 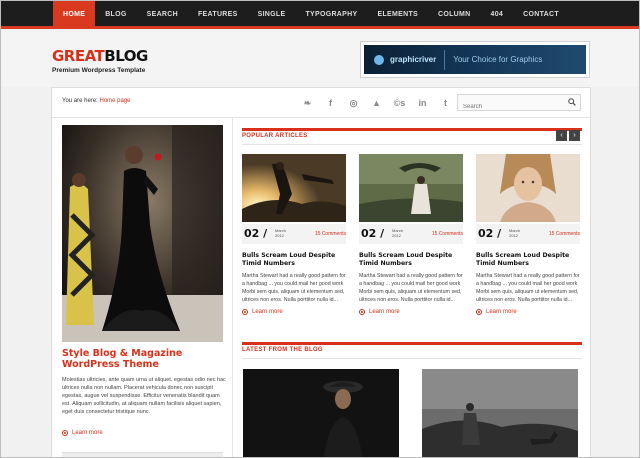 What do you see at coordinates (272, 15) in the screenshot?
I see `nav-item-single: SINGLE` at bounding box center [272, 15].